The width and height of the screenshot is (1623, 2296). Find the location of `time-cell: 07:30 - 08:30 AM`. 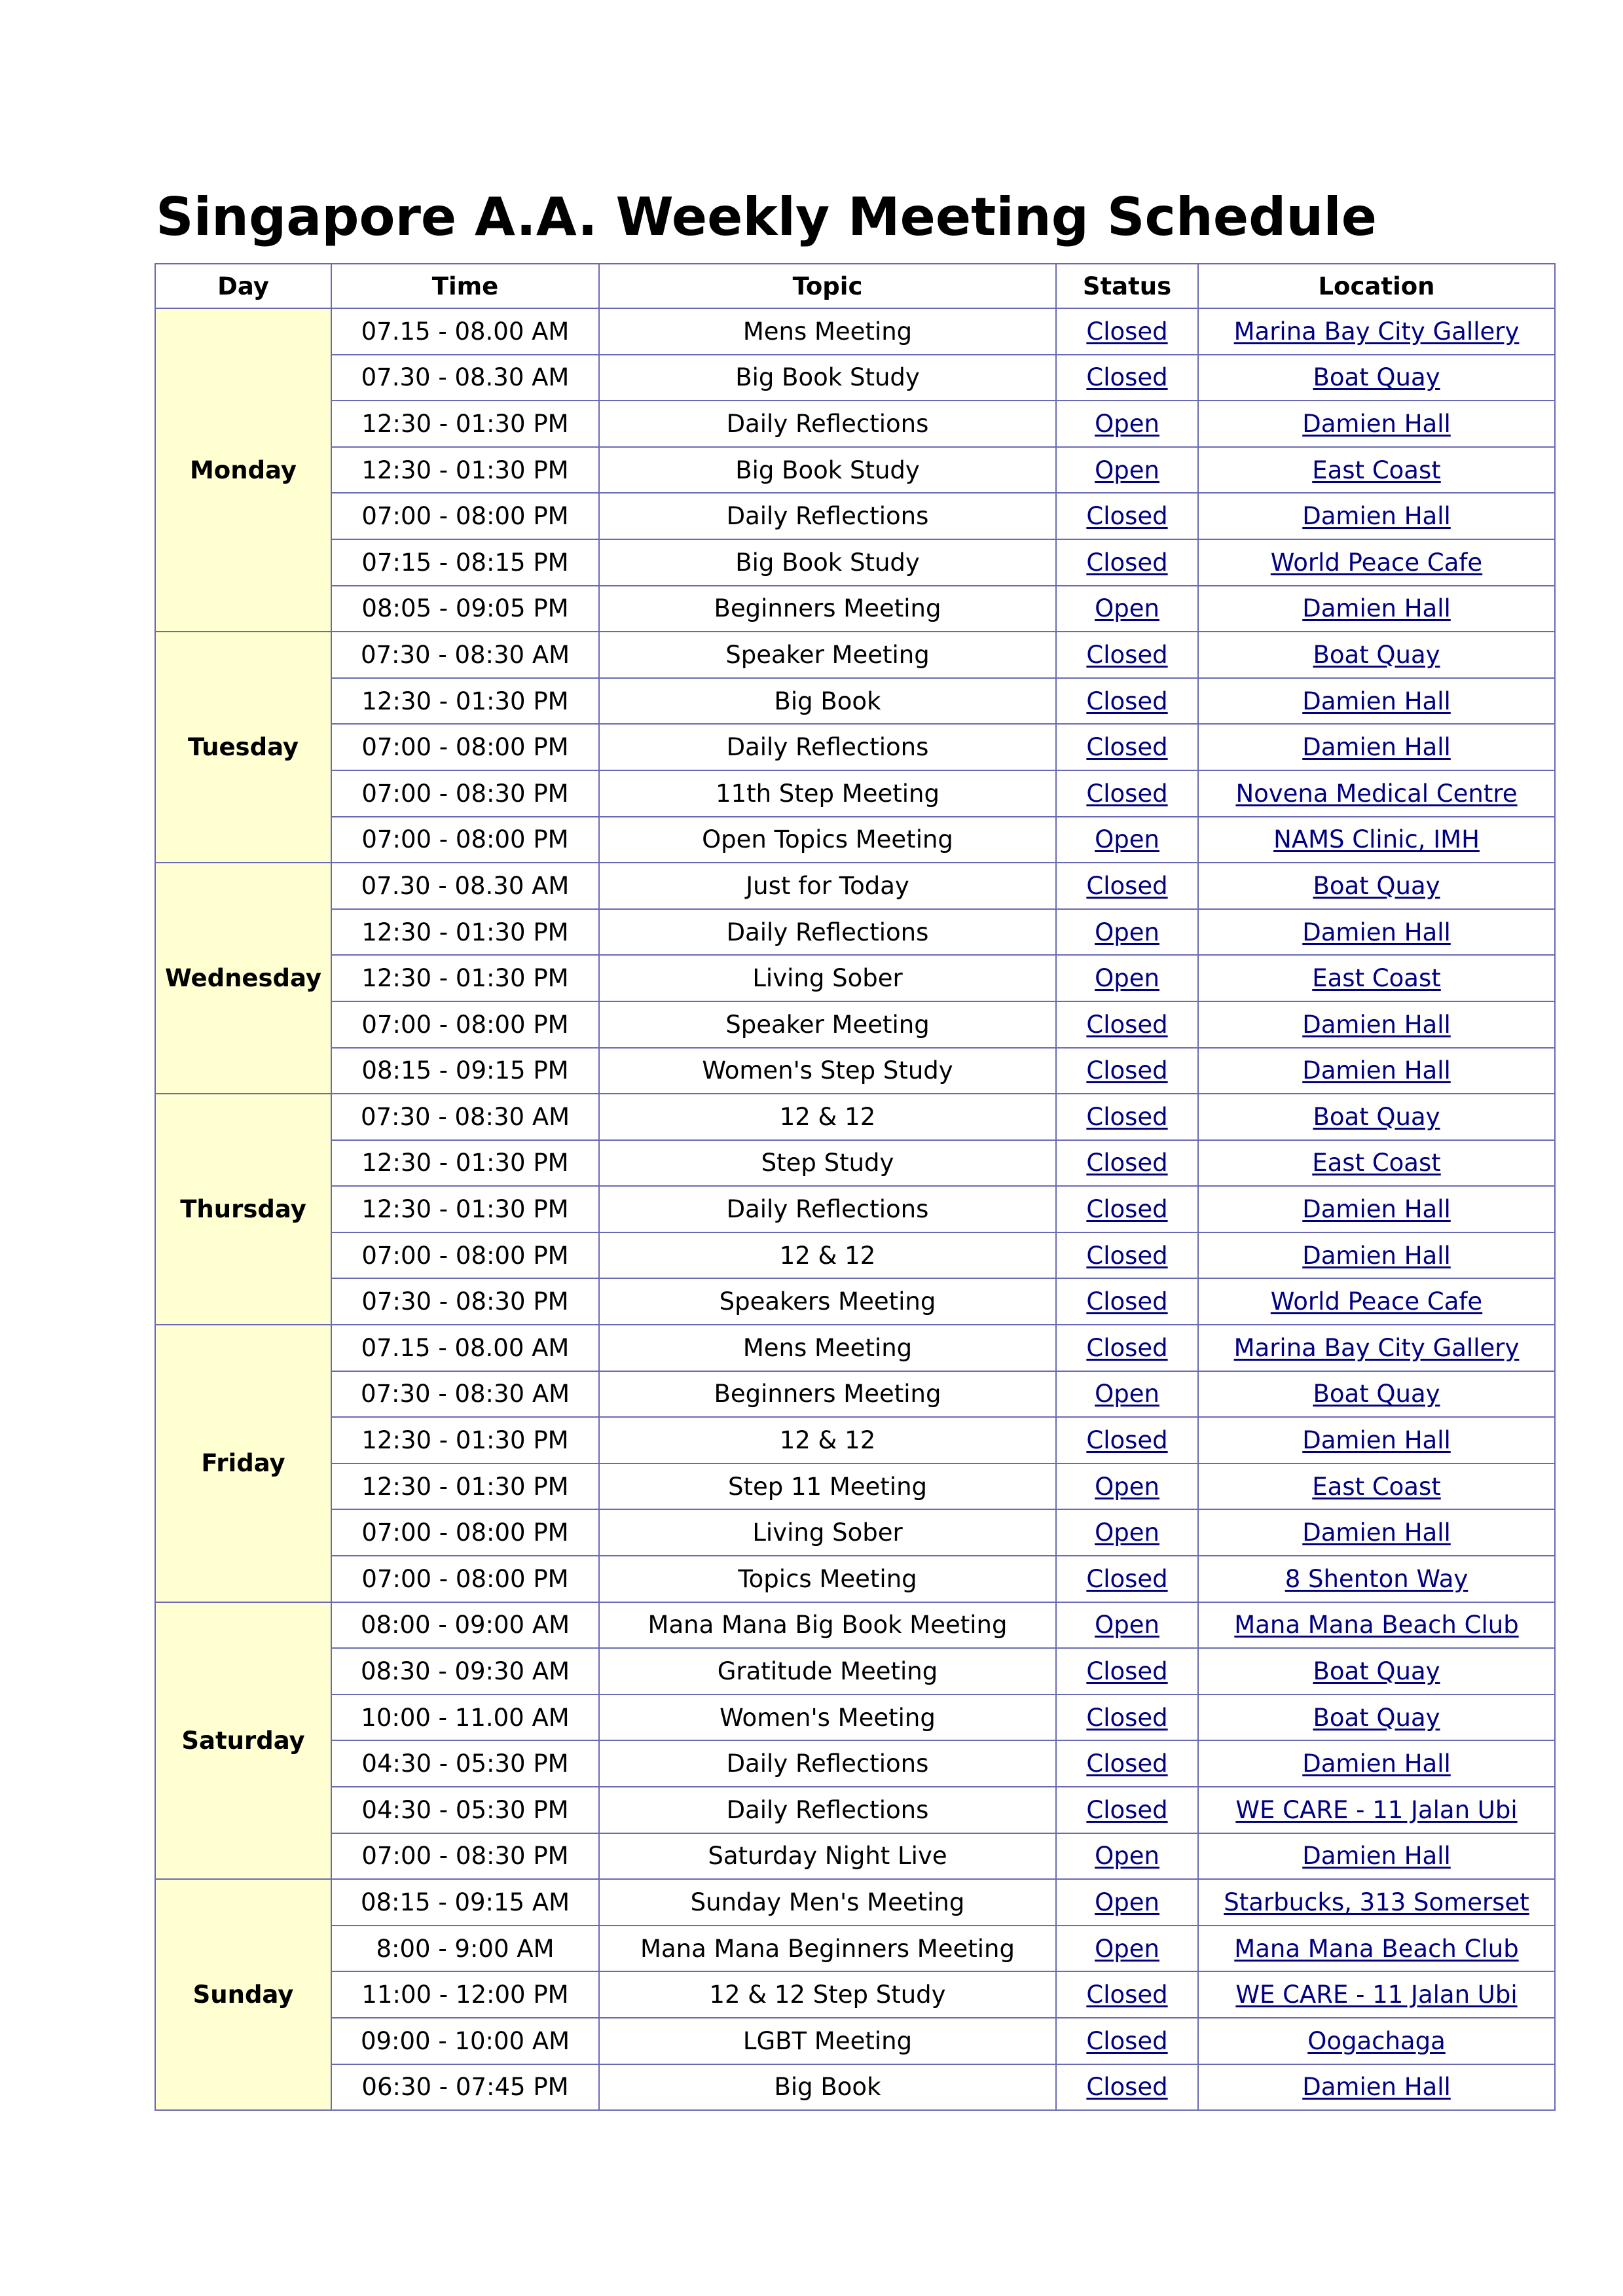

time-cell: 07:30 - 08:30 AM is located at coordinates (465, 1394).